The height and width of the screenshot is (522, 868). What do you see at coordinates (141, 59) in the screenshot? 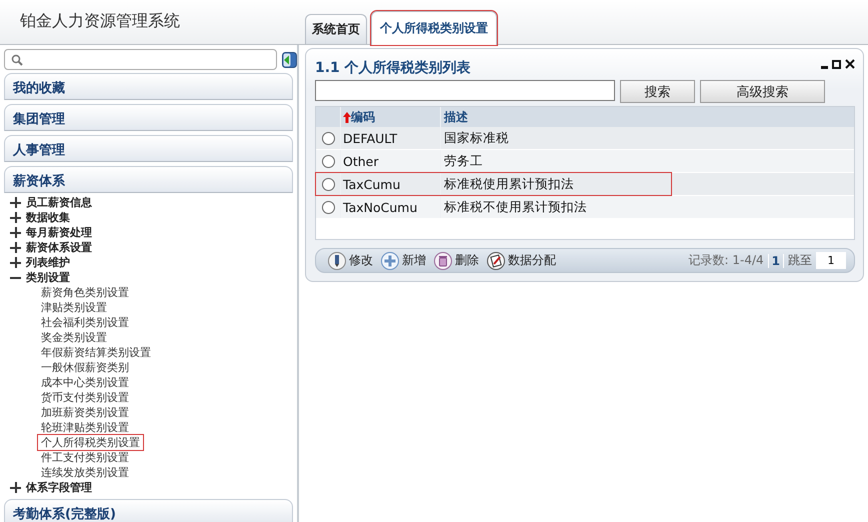
I see `search-field` at bounding box center [141, 59].